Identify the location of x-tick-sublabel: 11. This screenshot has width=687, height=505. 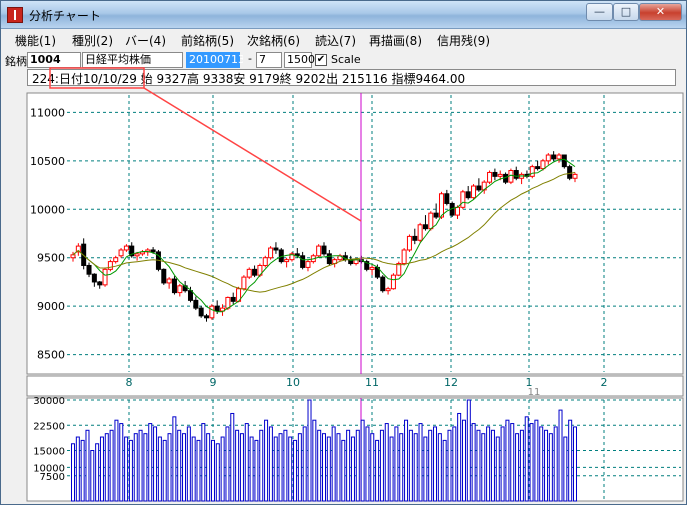
(534, 392).